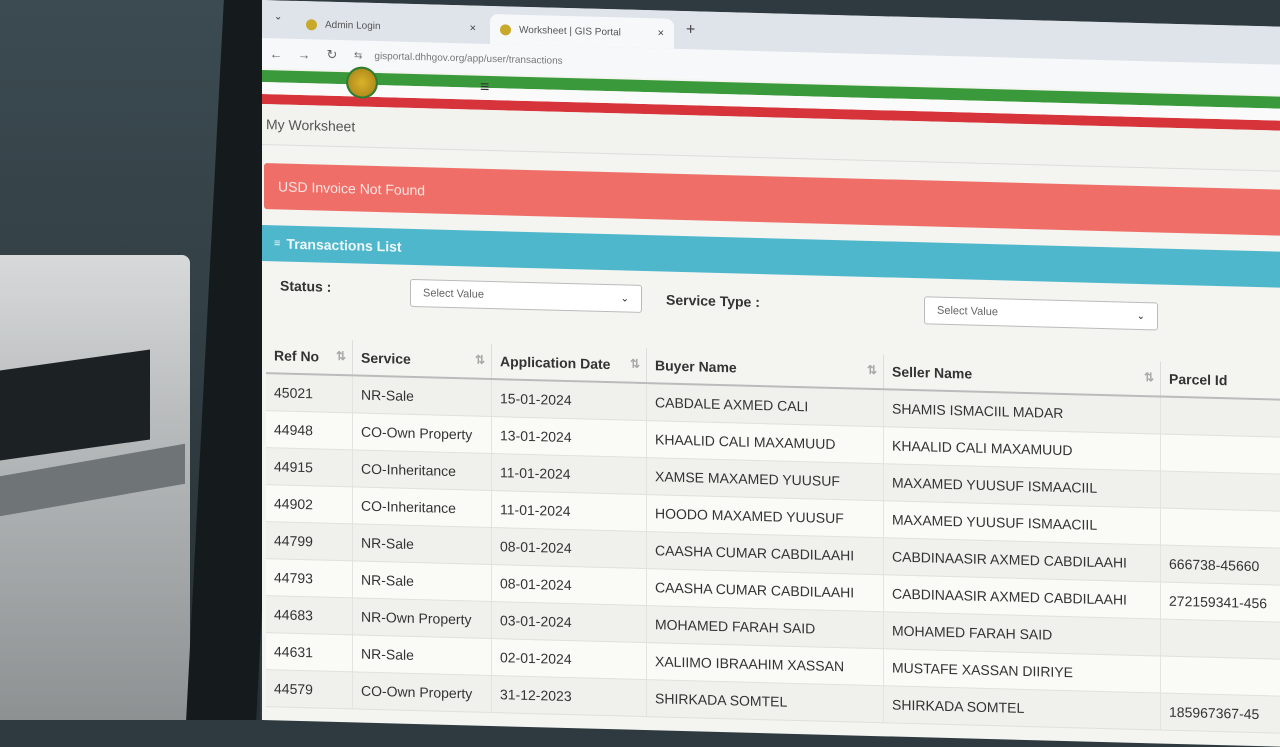 This screenshot has width=1280, height=747. I want to click on cell-parcel-id: 272159341-456, so click(1220, 602).